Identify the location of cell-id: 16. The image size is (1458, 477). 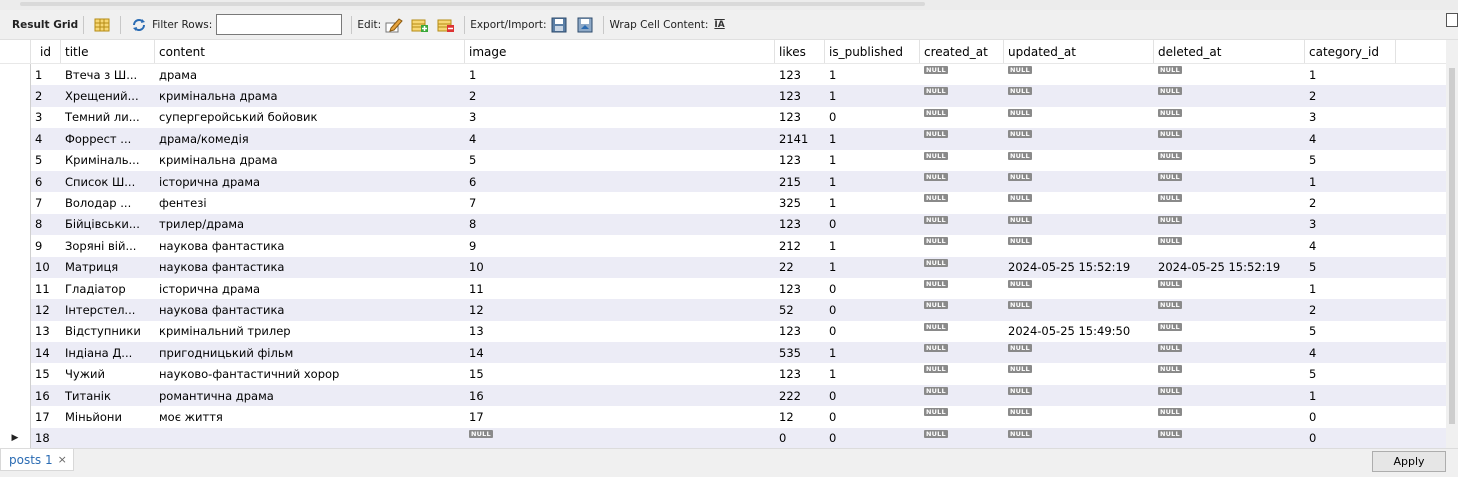
(46, 395).